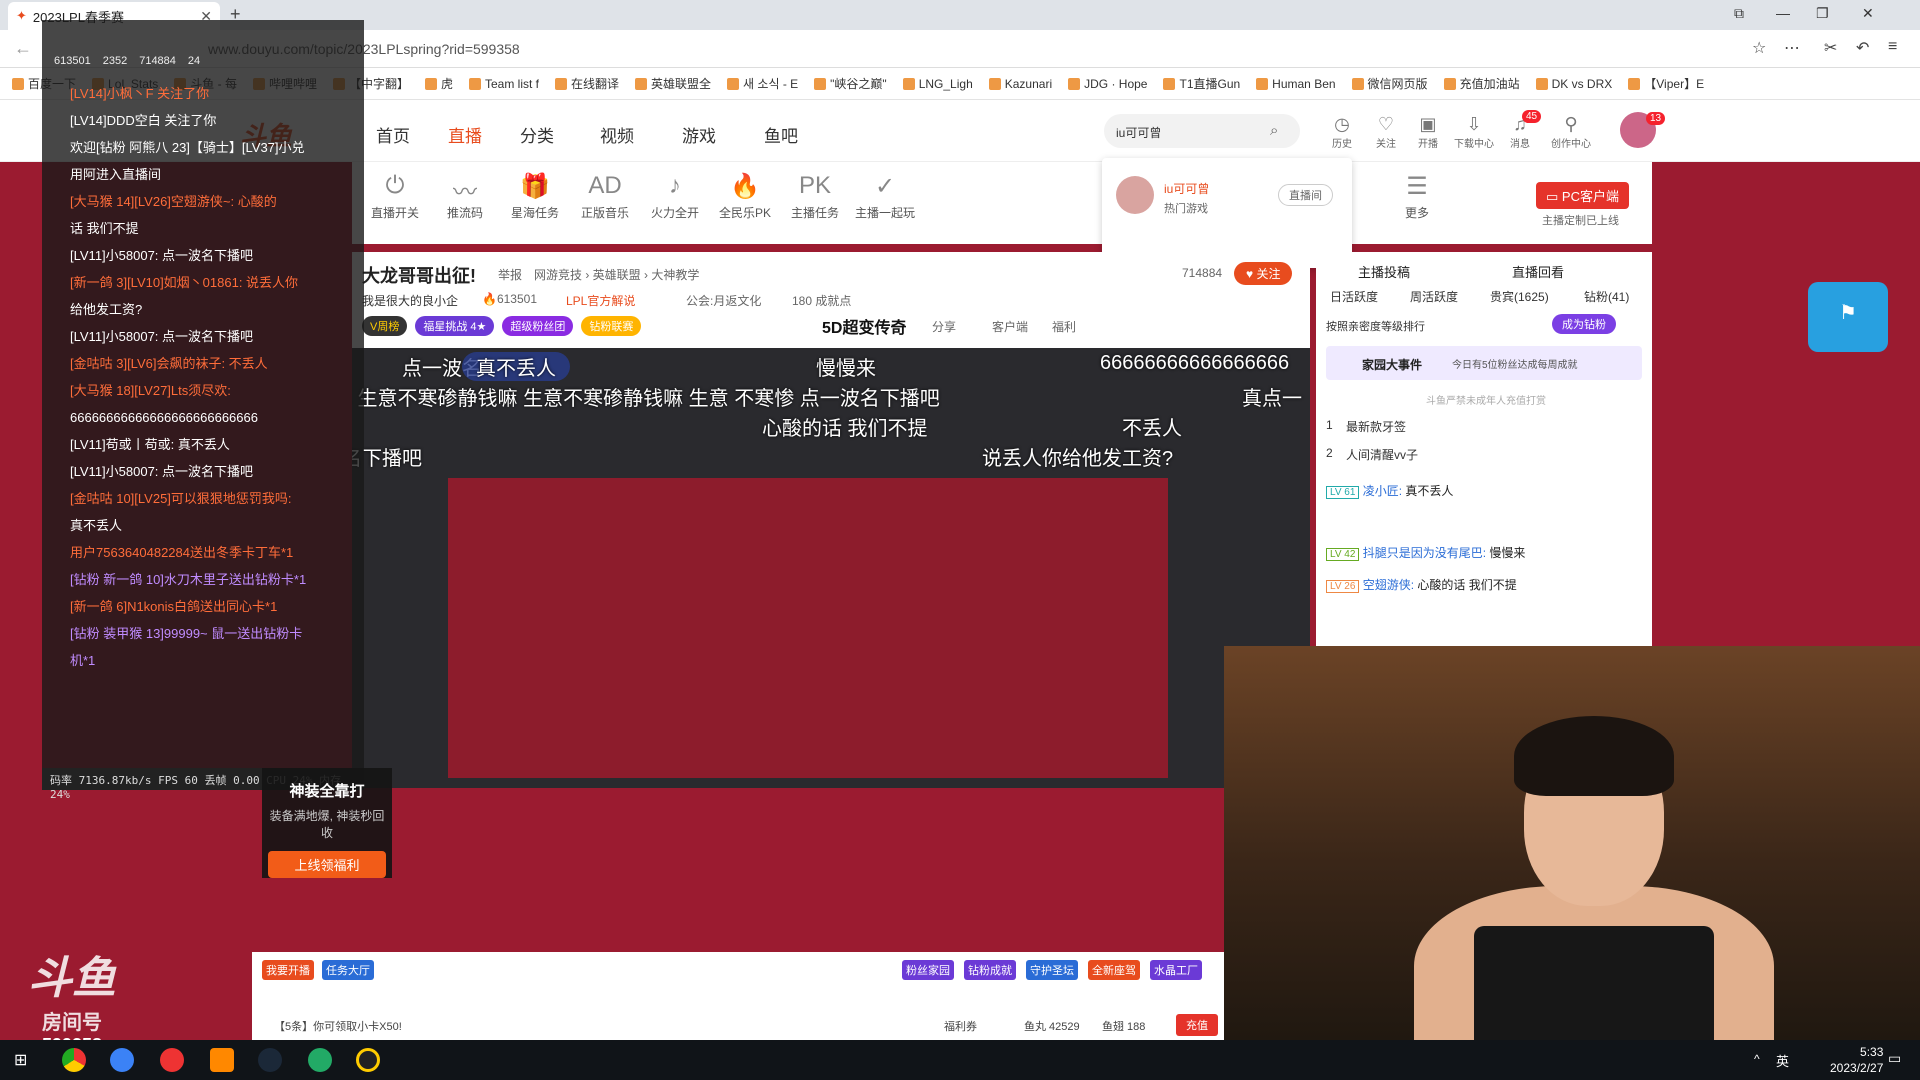  Describe the element at coordinates (1759, 48) in the screenshot. I see `star-icon: ☆` at that location.